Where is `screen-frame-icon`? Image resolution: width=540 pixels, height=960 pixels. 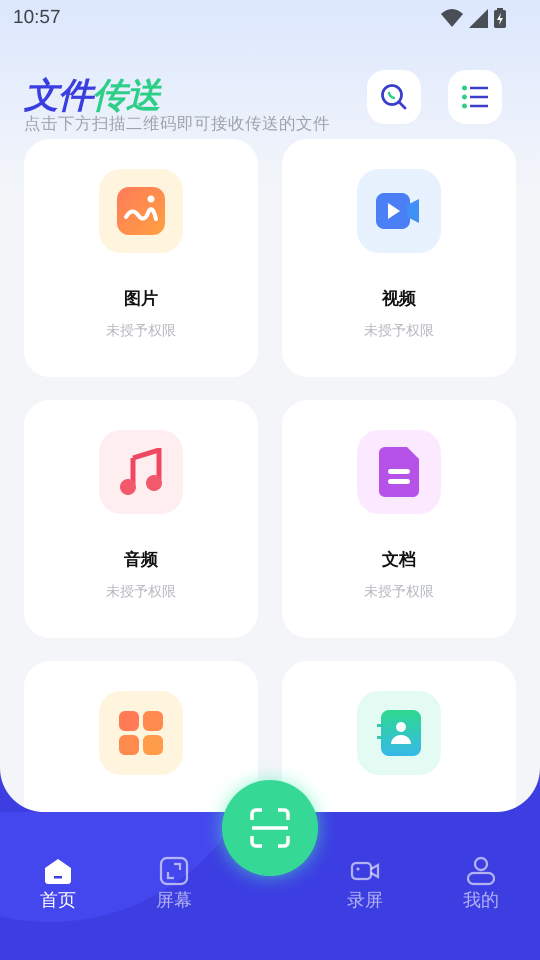 screen-frame-icon is located at coordinates (174, 871).